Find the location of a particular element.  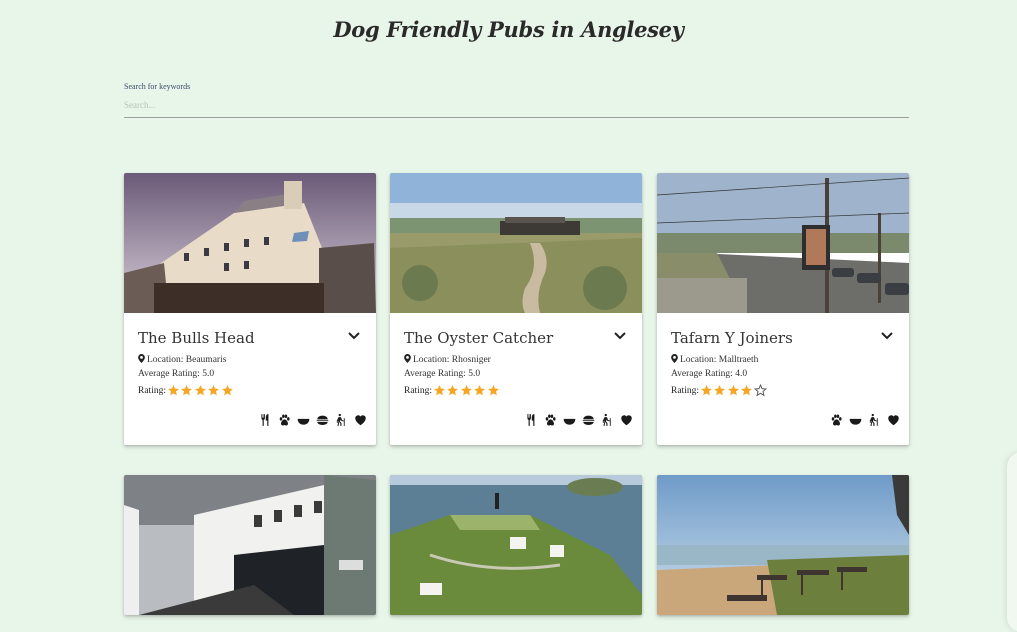

pub-average-rating: Average Rating: 4.0 is located at coordinates (709, 374).